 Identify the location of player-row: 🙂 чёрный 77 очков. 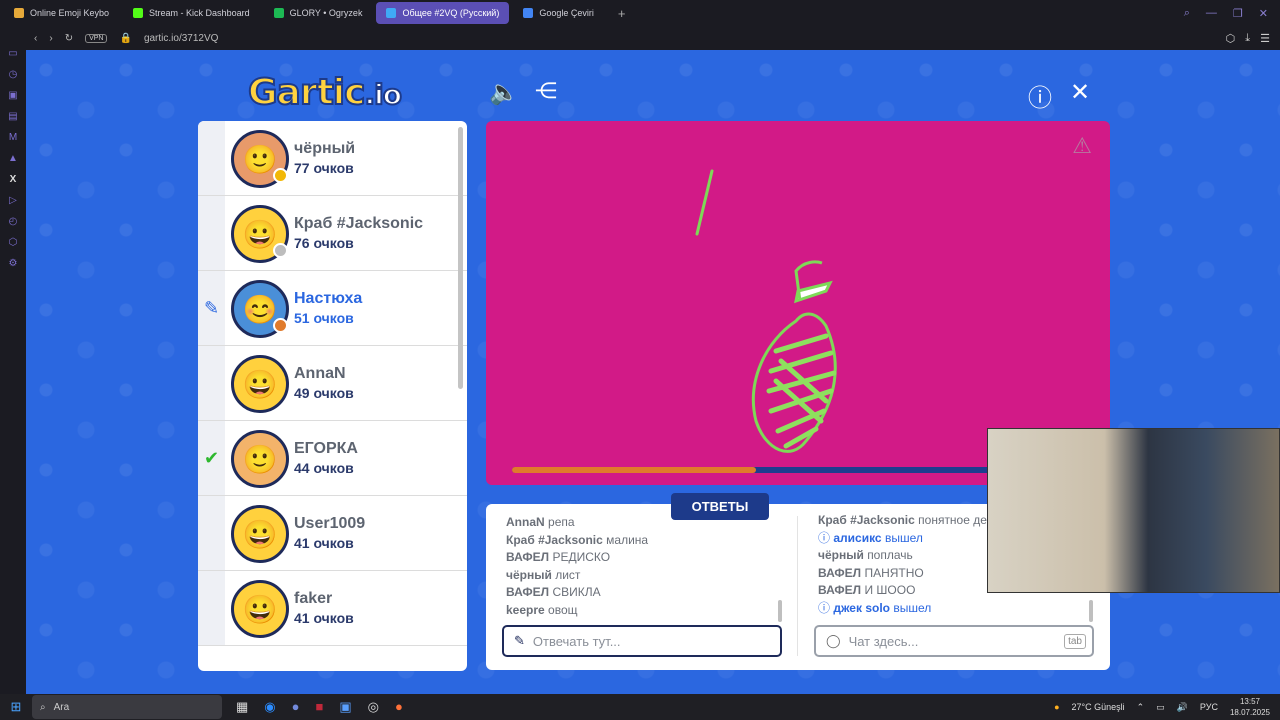
(332, 158).